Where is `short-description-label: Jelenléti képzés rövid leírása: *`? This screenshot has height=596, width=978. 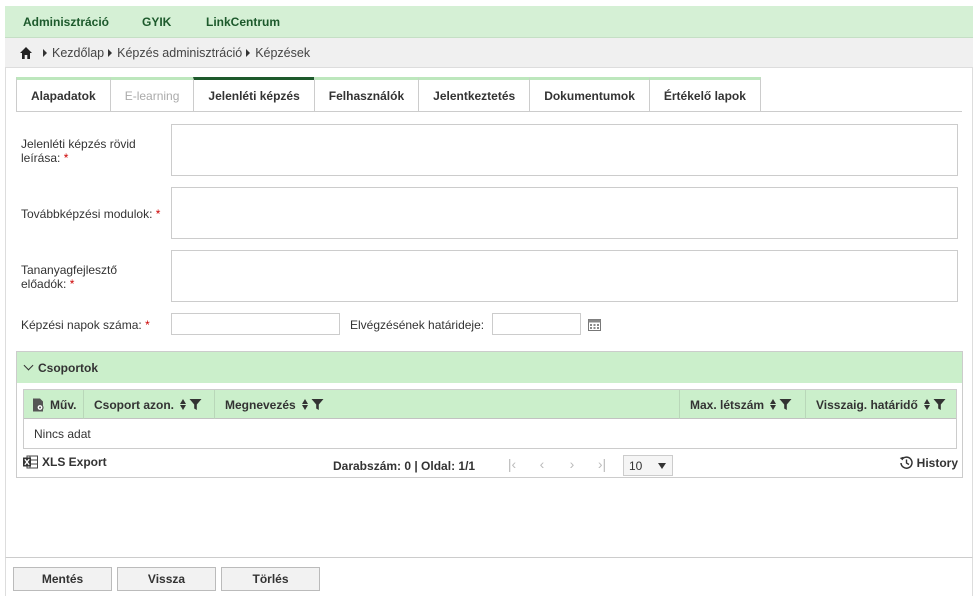 short-description-label: Jelenléti képzés rövid leírása: * is located at coordinates (78, 151).